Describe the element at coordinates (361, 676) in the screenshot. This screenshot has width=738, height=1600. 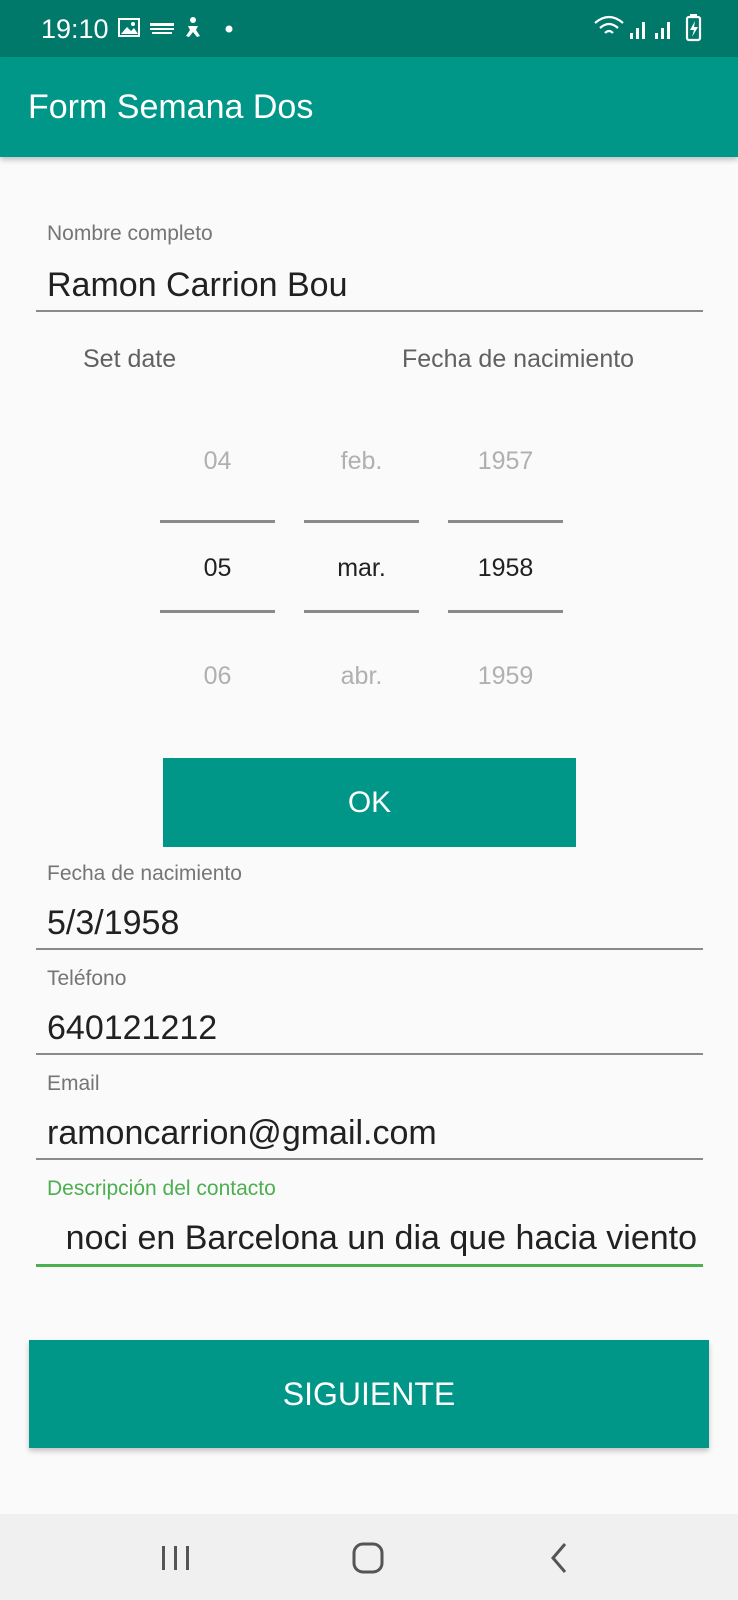
I see `month-next: abr.` at that location.